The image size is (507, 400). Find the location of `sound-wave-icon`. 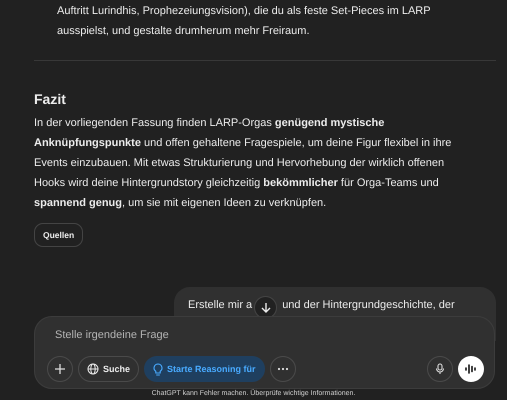

sound-wave-icon is located at coordinates (471, 369).